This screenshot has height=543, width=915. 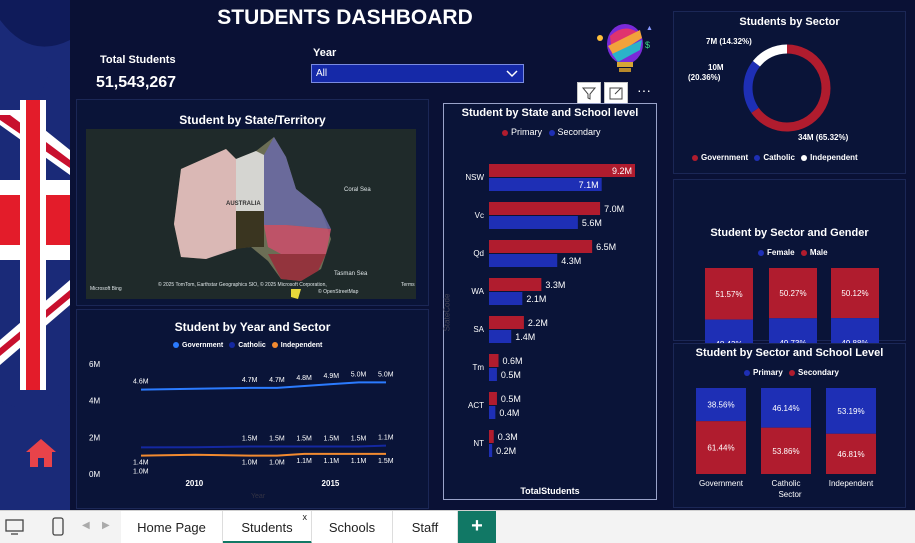 I want to click on close-tab-icon: x, so click(x=305, y=517).